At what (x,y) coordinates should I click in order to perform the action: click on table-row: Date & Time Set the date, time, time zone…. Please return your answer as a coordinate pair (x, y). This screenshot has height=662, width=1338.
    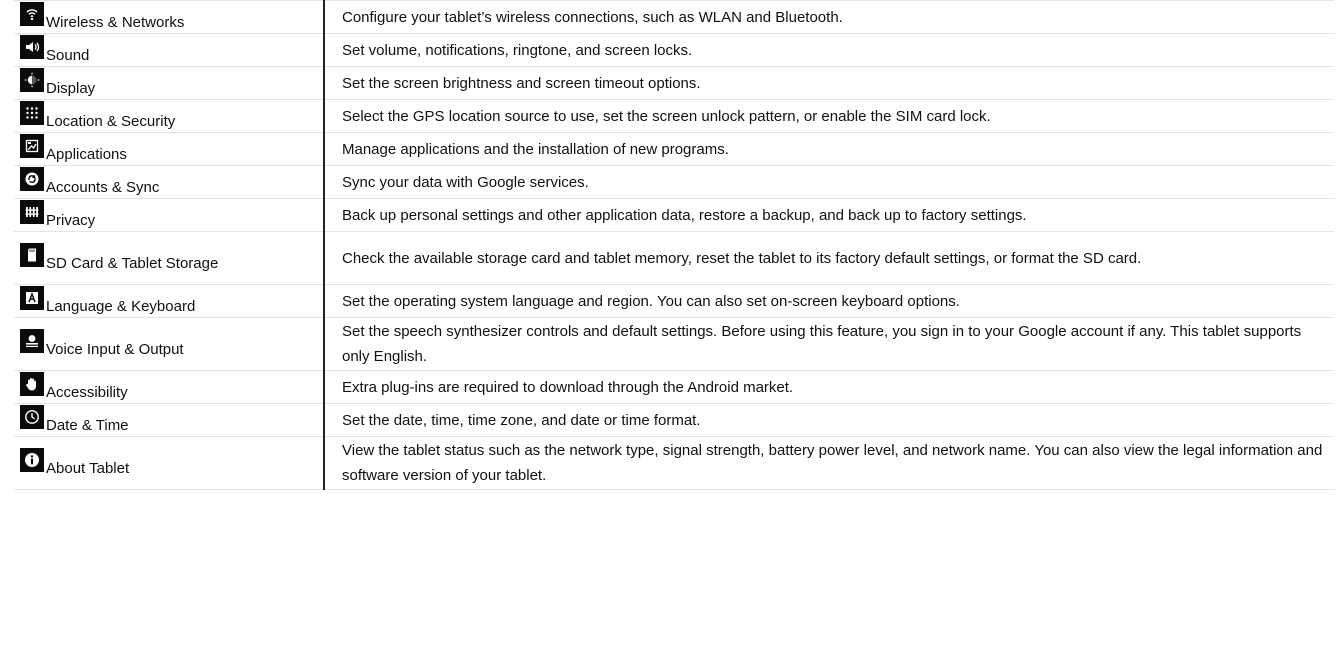
    Looking at the image, I should click on (674, 420).